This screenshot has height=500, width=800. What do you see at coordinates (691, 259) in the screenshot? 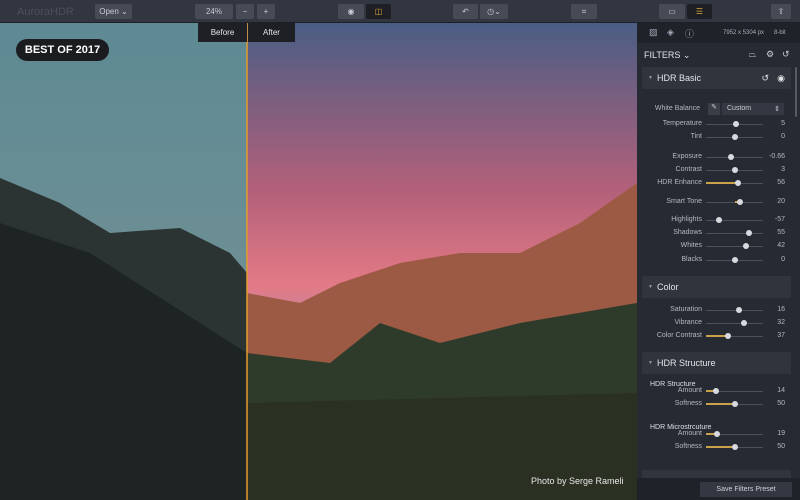
I see `slider-label: Blacks` at bounding box center [691, 259].